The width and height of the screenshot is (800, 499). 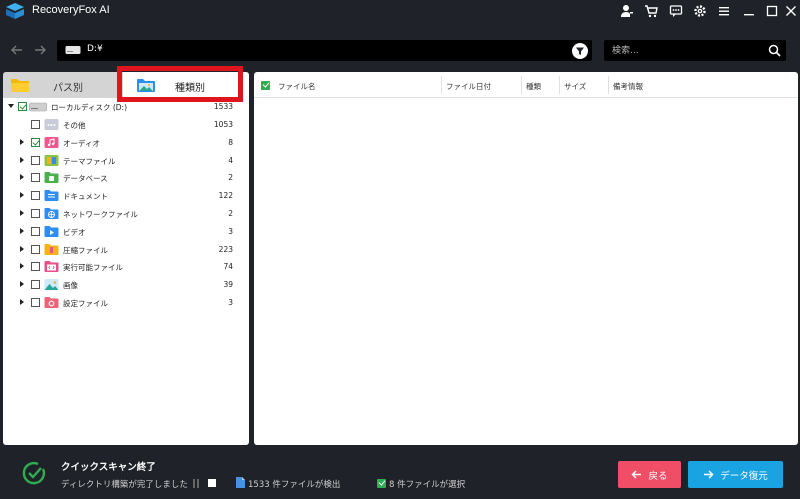 I want to click on filter-button, so click(x=580, y=51).